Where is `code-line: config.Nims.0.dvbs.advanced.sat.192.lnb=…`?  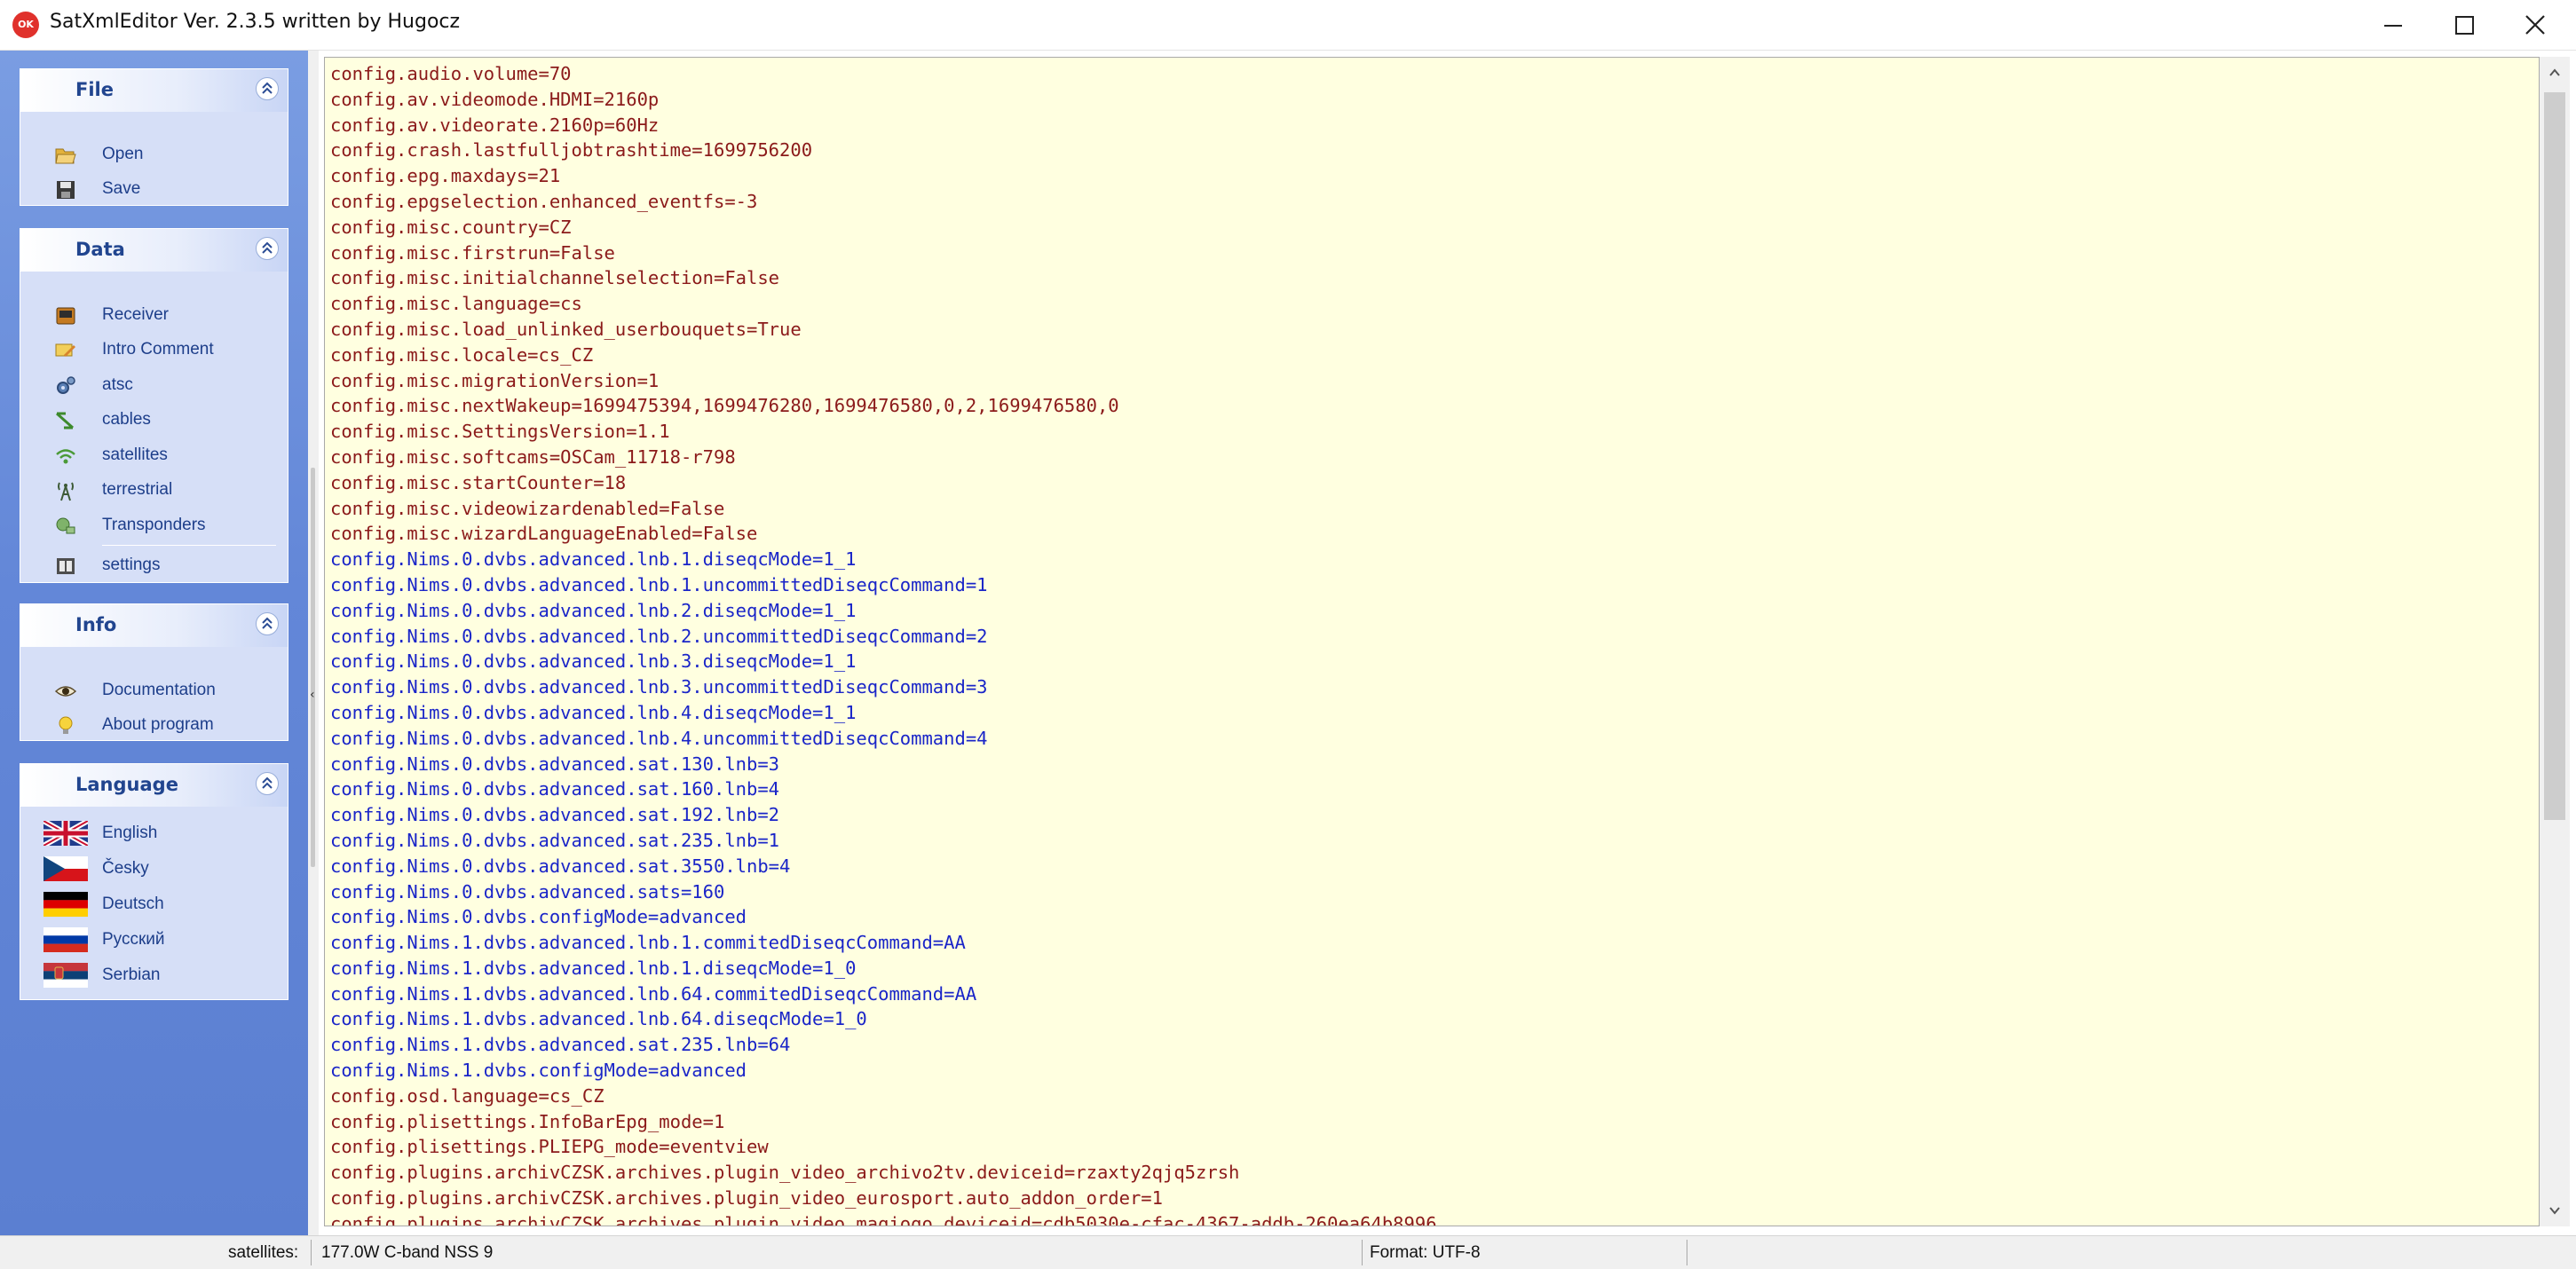
code-line: config.Nims.0.dvbs.advanced.sat.192.lnb=… is located at coordinates (555, 815).